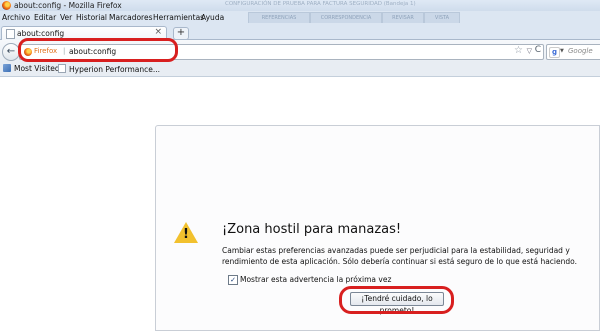 Image resolution: width=600 pixels, height=331 pixels. I want to click on warning-title: ¡Zona hostil para manazas!, so click(312, 229).